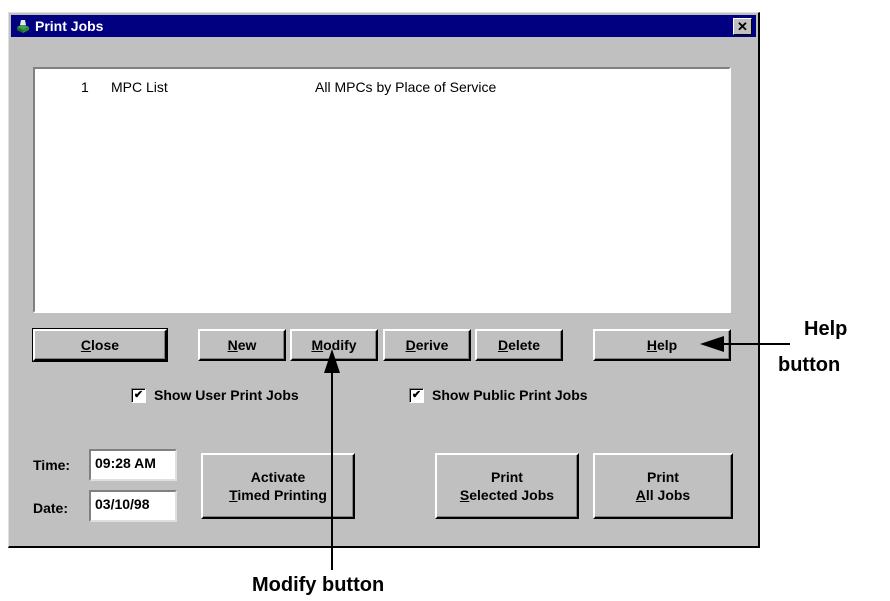  I want to click on help-arrow, so click(745, 344).